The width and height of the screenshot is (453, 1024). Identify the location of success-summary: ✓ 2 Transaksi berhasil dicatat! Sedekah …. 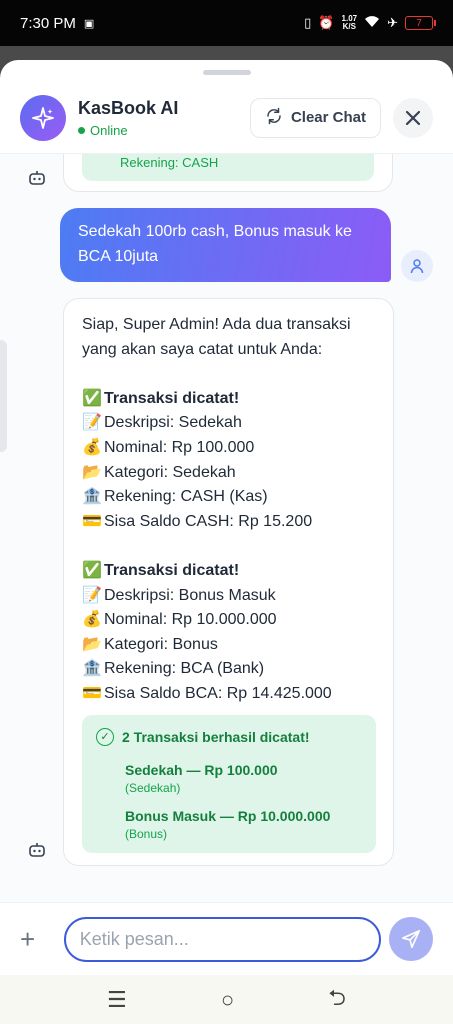
(229, 784).